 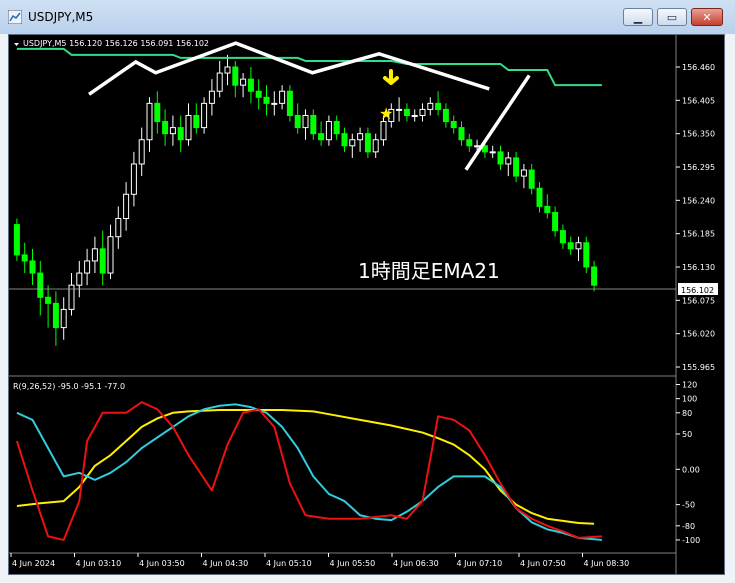 I want to click on price-tick-label: 156.020, so click(x=698, y=334).